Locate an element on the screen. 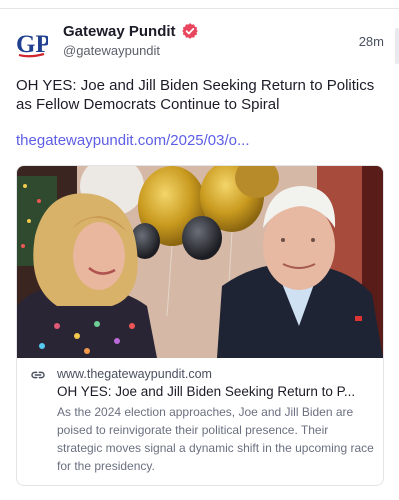 The image size is (399, 500). verified-badge-icon is located at coordinates (190, 31).